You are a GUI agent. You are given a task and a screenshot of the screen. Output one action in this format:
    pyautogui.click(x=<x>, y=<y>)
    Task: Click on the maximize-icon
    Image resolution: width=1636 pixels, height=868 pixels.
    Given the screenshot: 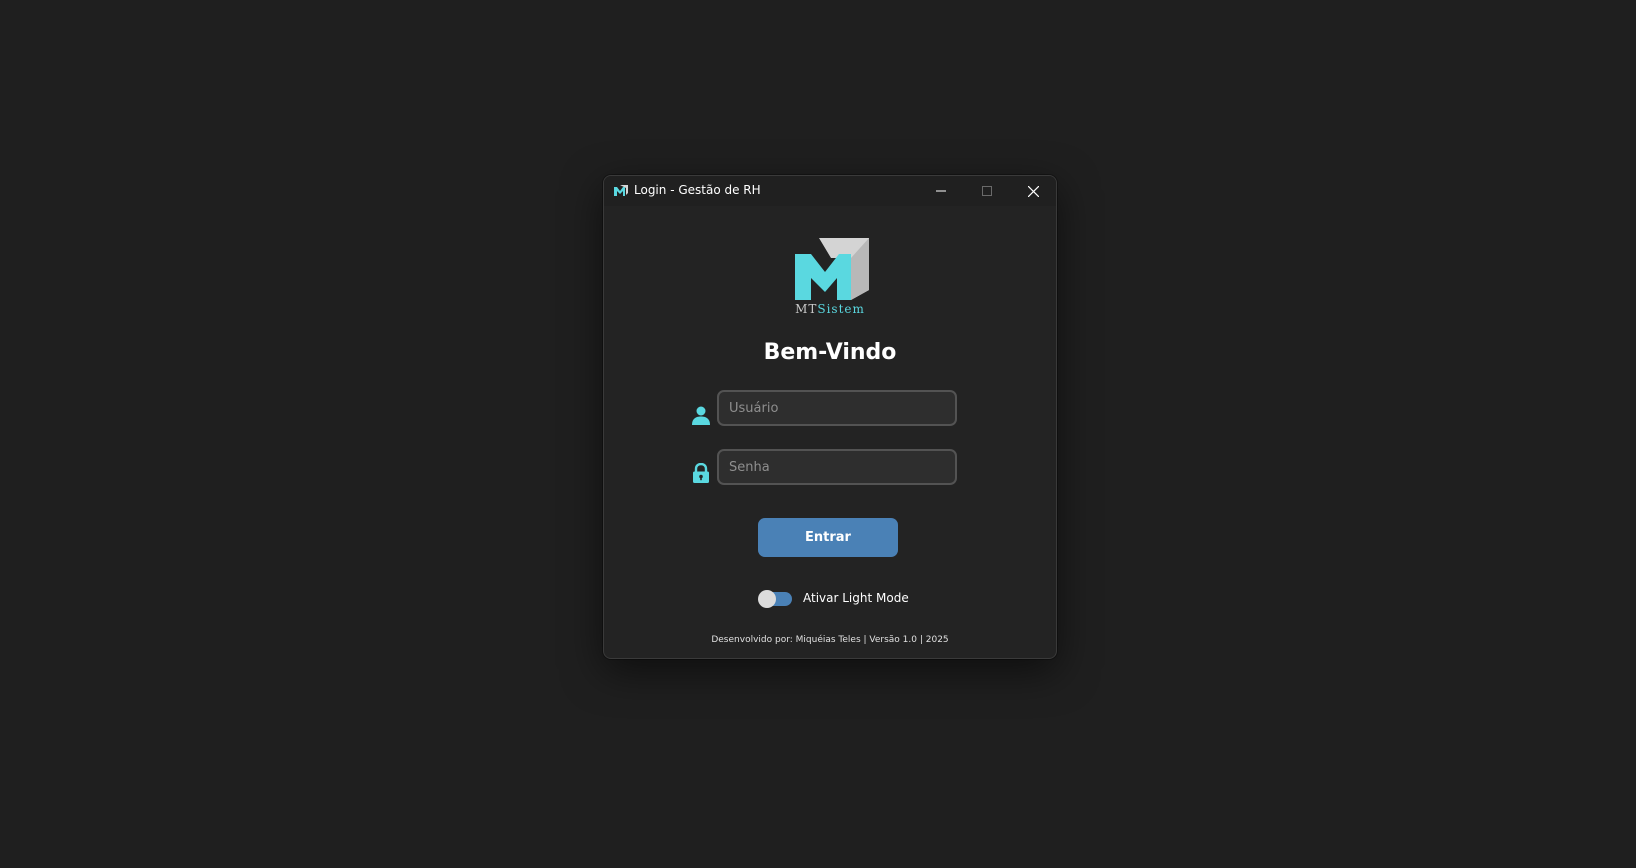 What is the action you would take?
    pyautogui.click(x=987, y=191)
    